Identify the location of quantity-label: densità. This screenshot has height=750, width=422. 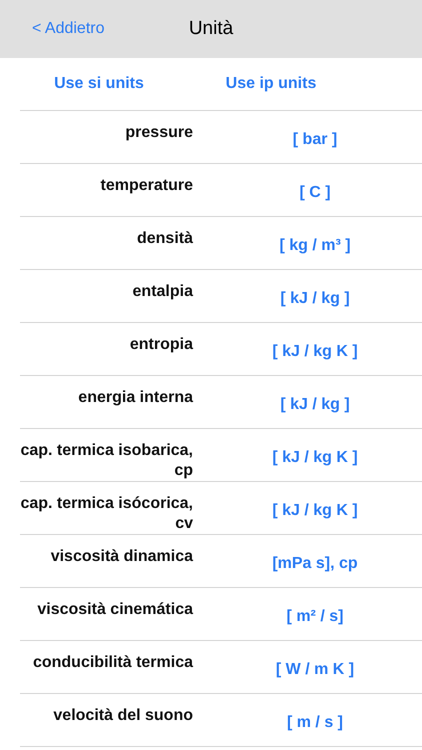
(164, 239).